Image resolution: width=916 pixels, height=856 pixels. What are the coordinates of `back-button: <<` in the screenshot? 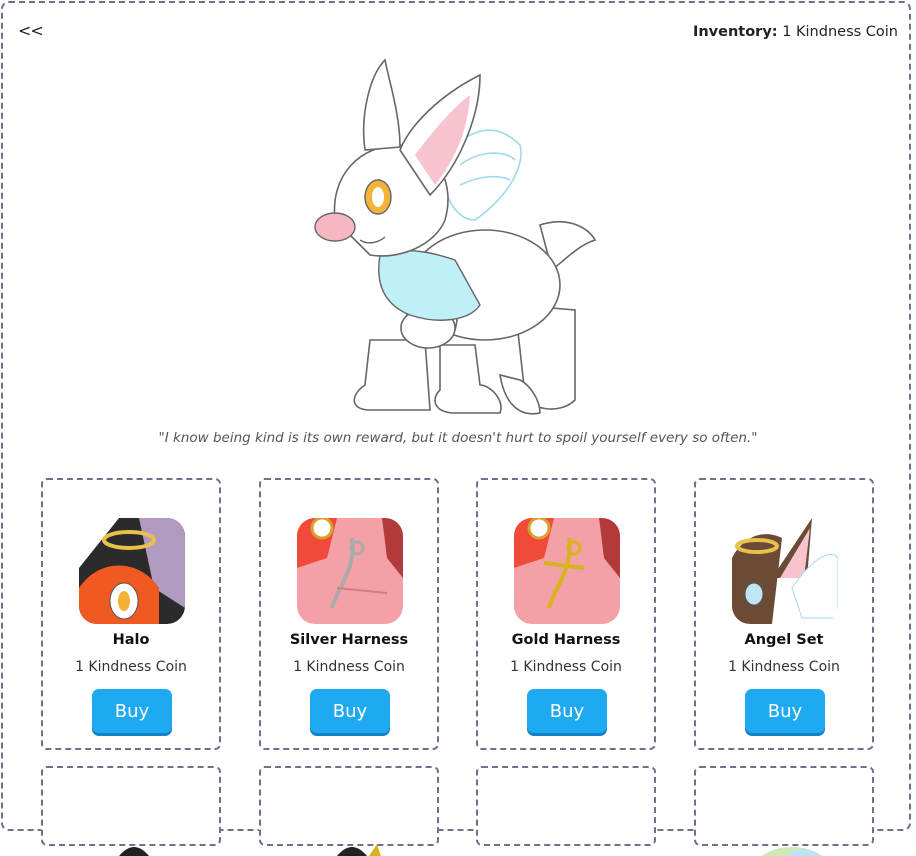 It's located at (31, 30).